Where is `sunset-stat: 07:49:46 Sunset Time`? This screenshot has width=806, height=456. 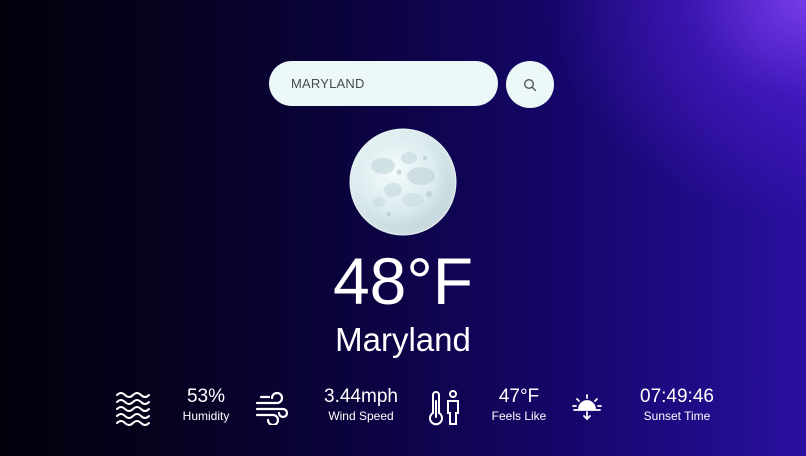
sunset-stat: 07:49:46 Sunset Time is located at coordinates (677, 404).